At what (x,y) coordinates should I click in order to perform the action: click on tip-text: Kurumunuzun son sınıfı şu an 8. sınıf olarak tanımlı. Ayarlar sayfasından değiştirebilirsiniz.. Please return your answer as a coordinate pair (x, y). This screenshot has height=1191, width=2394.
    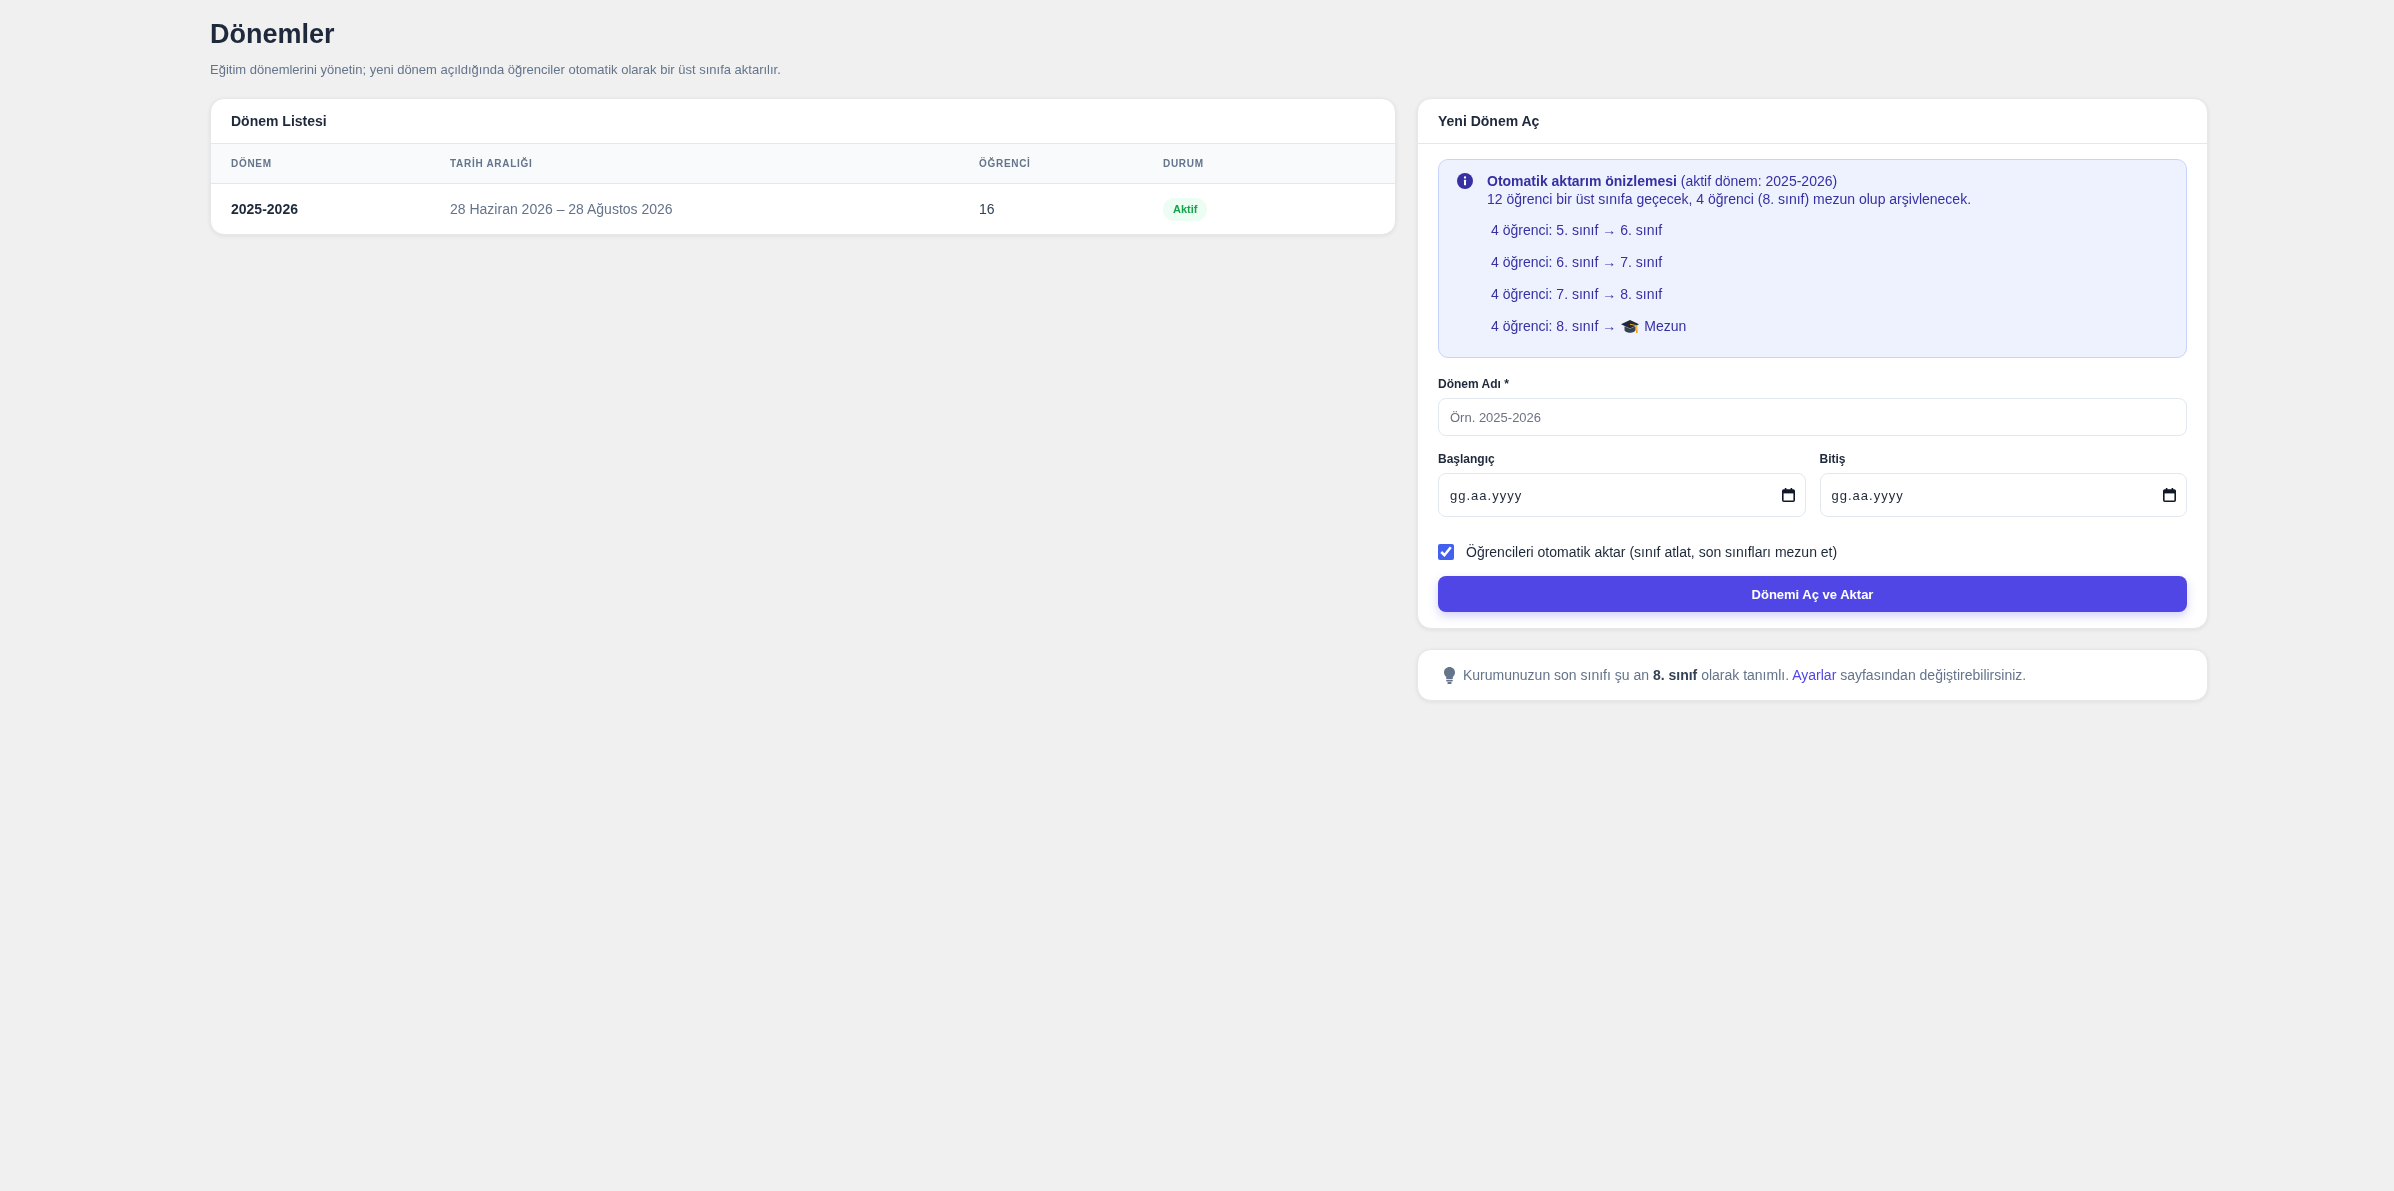
    Looking at the image, I should click on (1745, 675).